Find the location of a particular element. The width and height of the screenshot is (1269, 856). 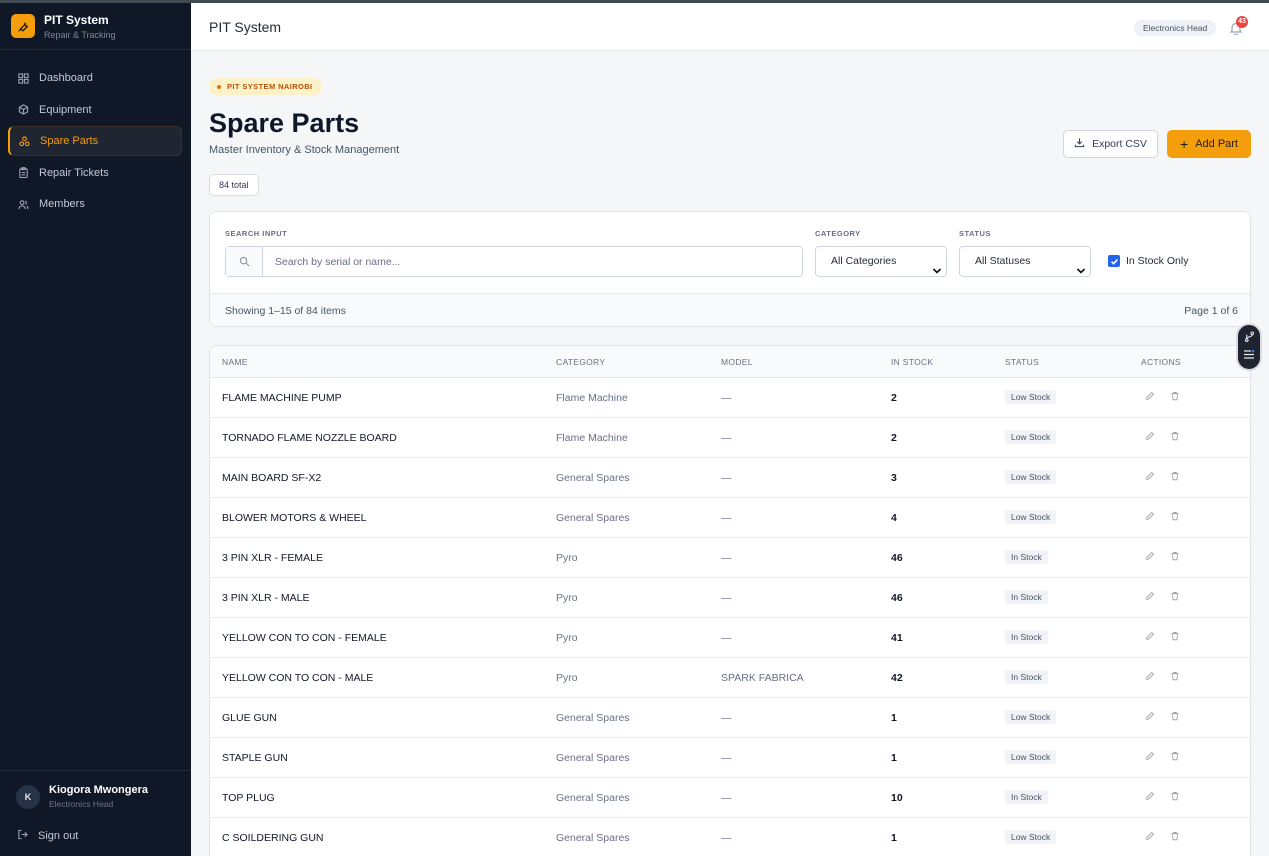

user-profile: K Kiogora Mwongera Electronics Head is located at coordinates (95, 790).